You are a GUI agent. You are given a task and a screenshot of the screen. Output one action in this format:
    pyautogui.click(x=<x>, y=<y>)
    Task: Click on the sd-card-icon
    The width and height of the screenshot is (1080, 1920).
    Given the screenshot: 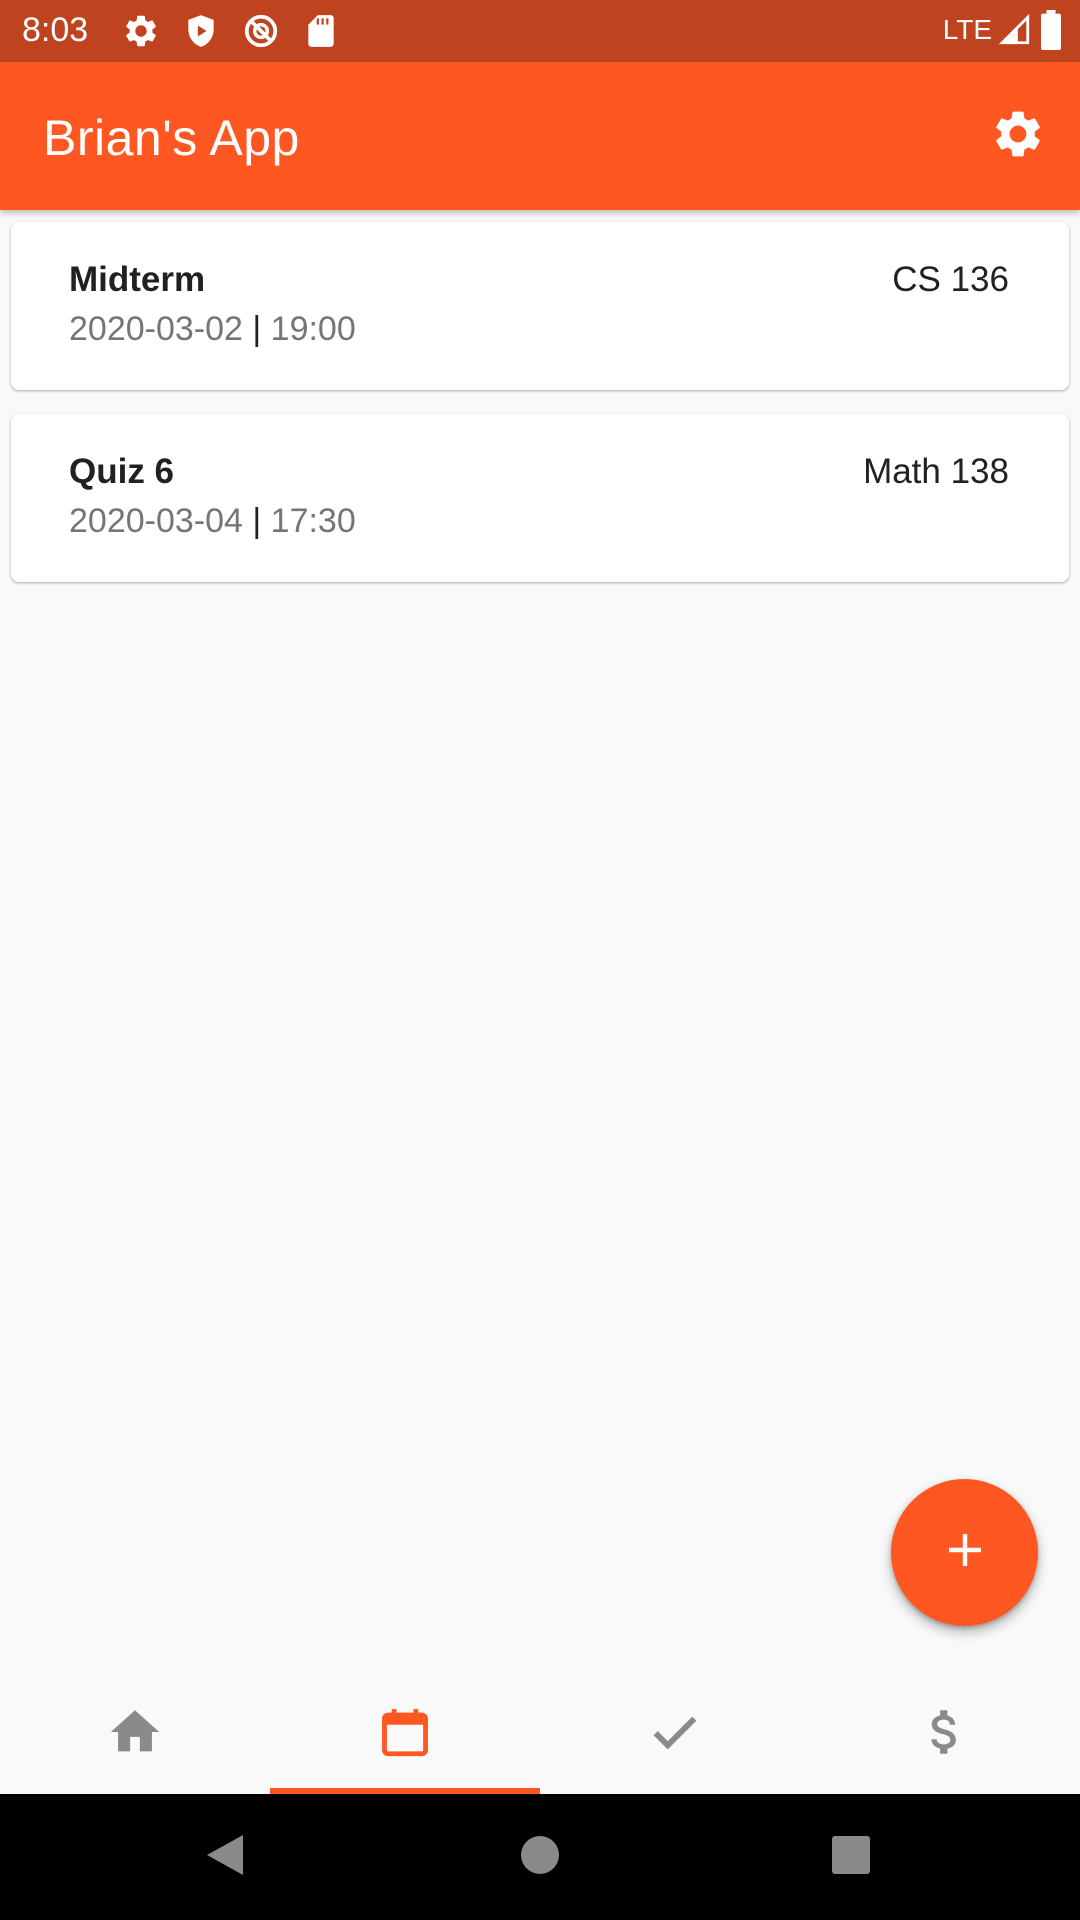 What is the action you would take?
    pyautogui.click(x=321, y=31)
    